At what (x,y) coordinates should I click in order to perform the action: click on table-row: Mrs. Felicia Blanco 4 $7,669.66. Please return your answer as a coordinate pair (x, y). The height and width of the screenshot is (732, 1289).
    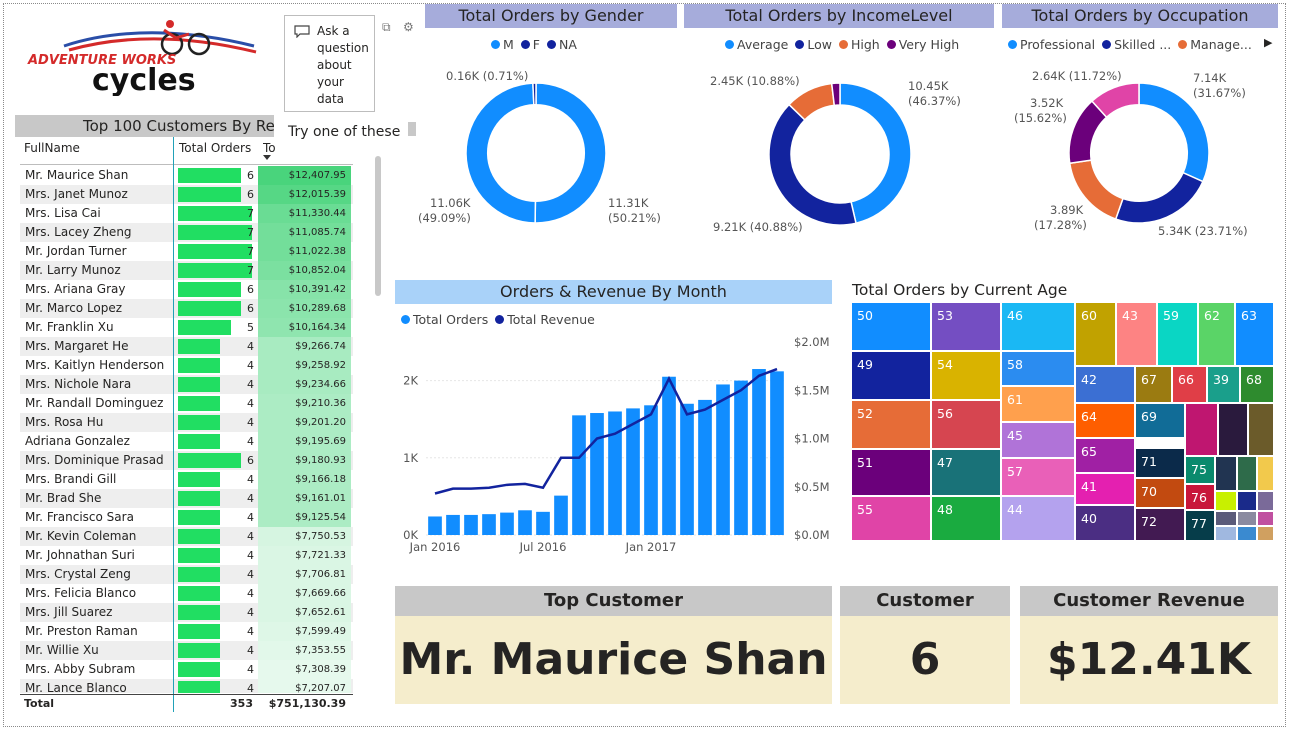
    Looking at the image, I should click on (186, 593).